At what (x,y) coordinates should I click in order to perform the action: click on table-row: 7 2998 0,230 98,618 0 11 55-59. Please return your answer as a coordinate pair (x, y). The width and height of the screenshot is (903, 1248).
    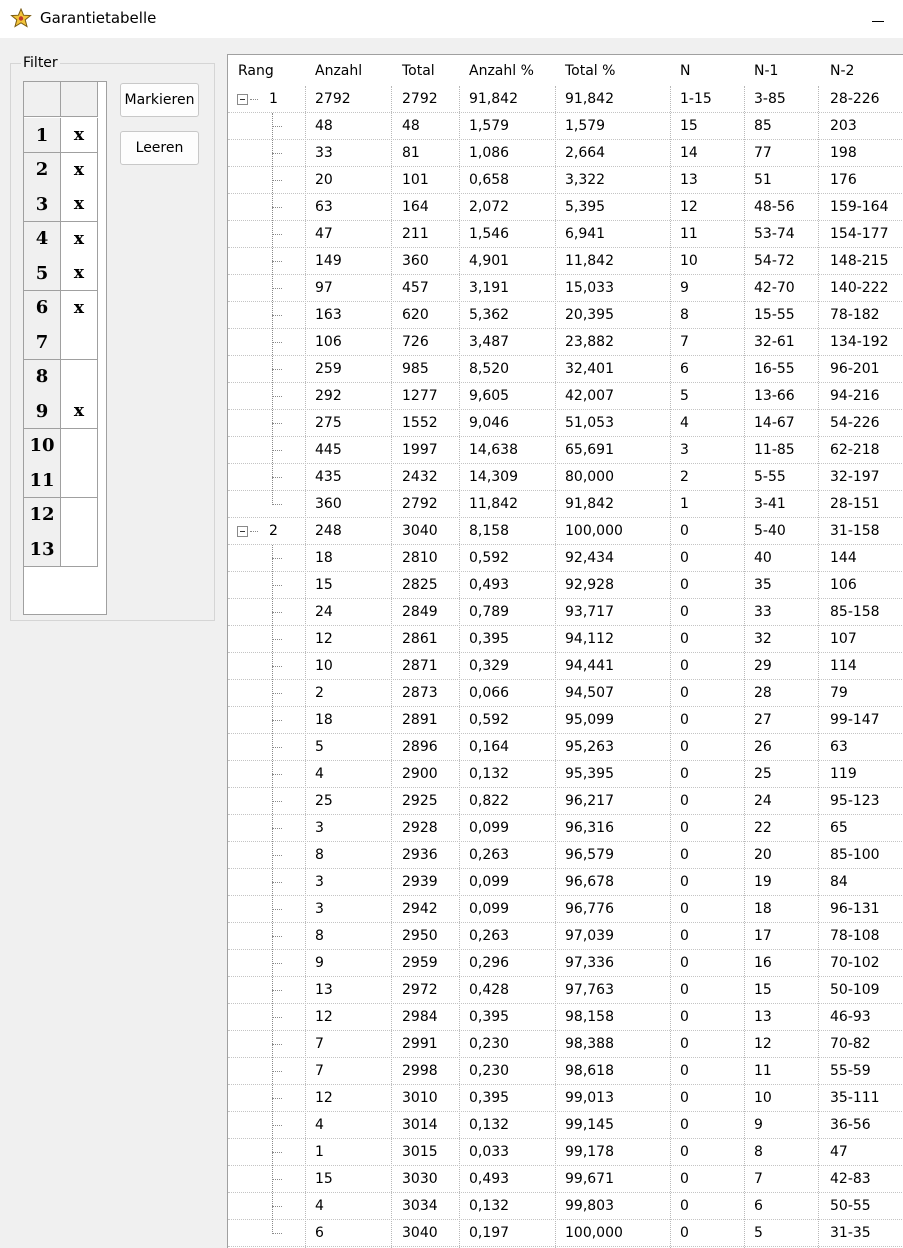
    Looking at the image, I should click on (565, 1071).